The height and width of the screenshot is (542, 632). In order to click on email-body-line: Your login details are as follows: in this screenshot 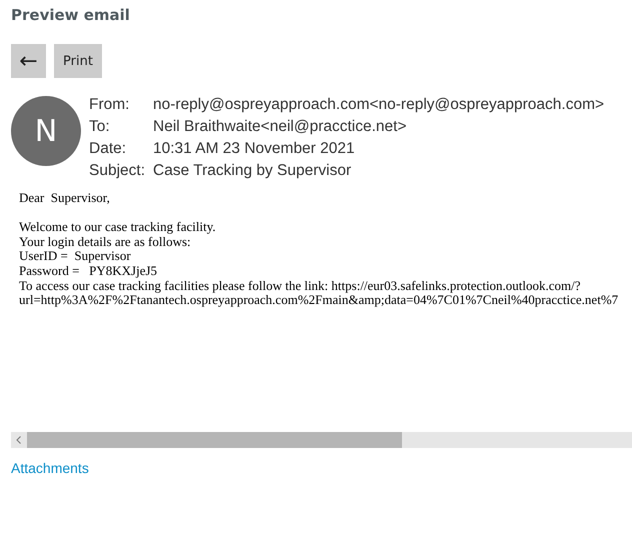, I will do `click(105, 242)`.